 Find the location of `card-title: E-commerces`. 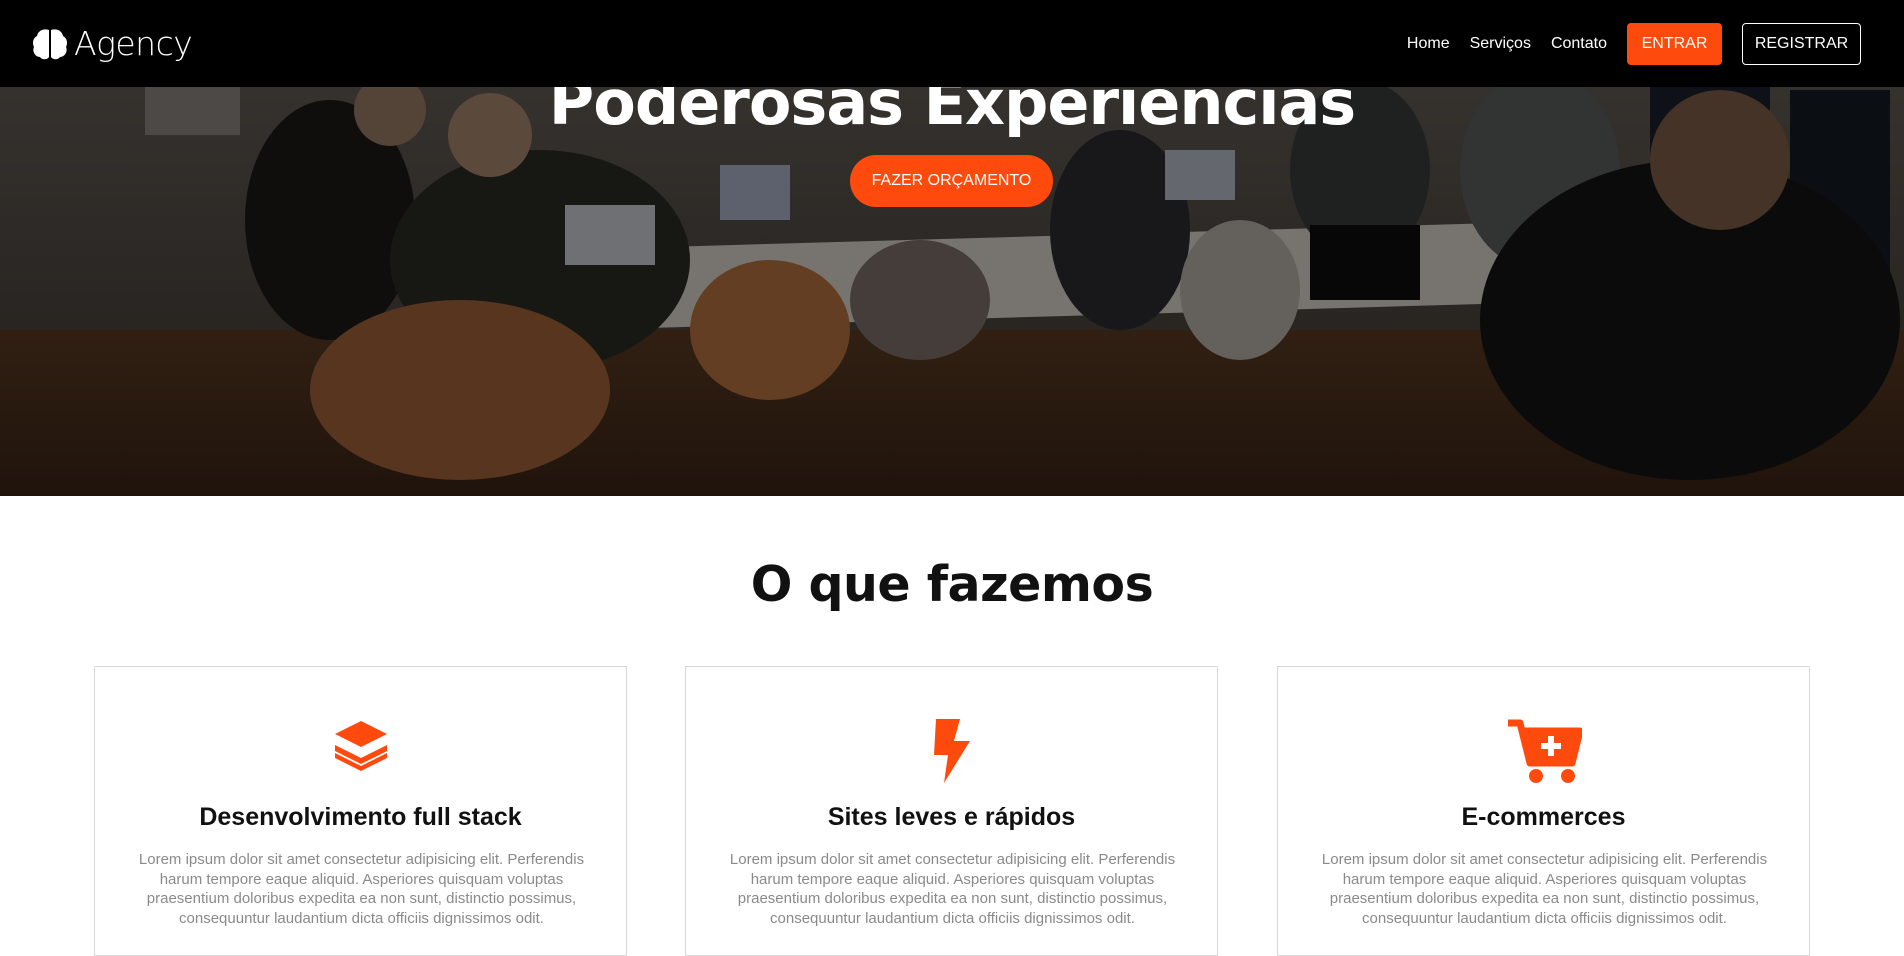

card-title: E-commerces is located at coordinates (1543, 817).